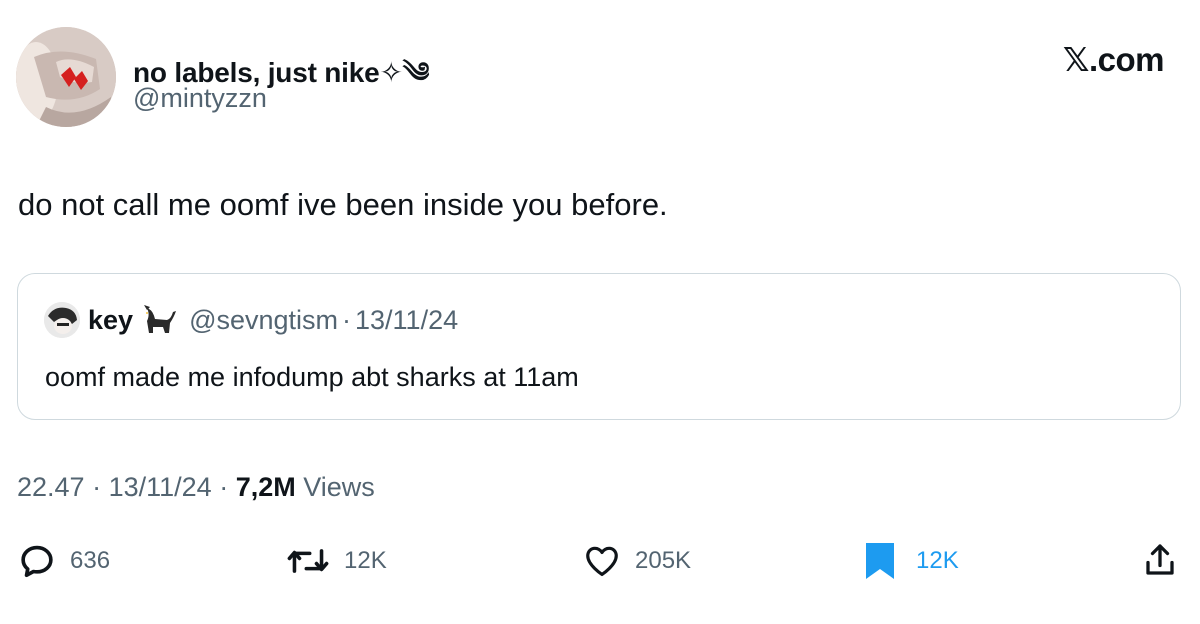 The image size is (1200, 624). What do you see at coordinates (90, 560) in the screenshot?
I see `reply-count: 636` at bounding box center [90, 560].